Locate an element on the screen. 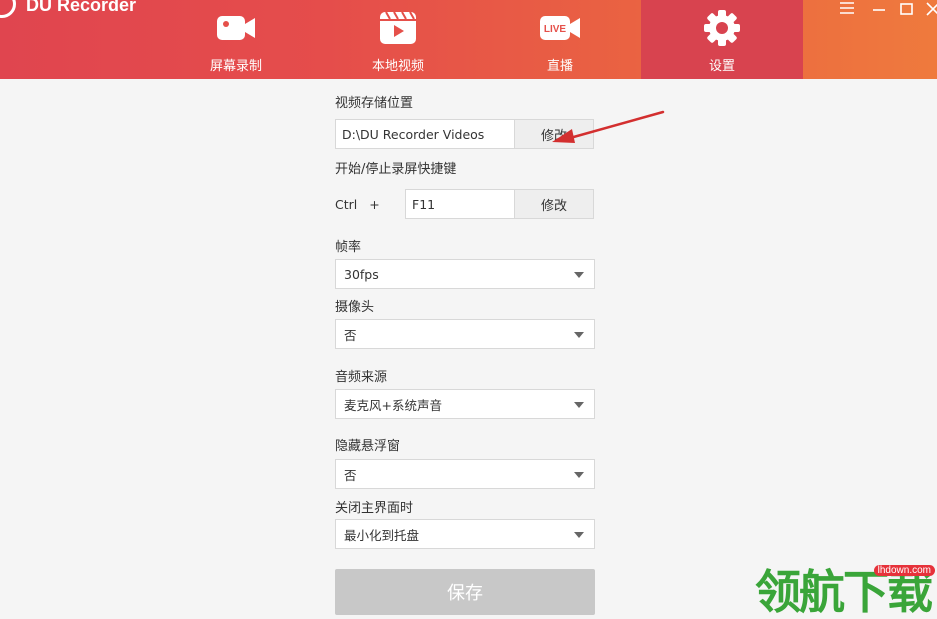 Image resolution: width=937 pixels, height=619 pixels. hotkey-change-button: 修改 is located at coordinates (554, 204).